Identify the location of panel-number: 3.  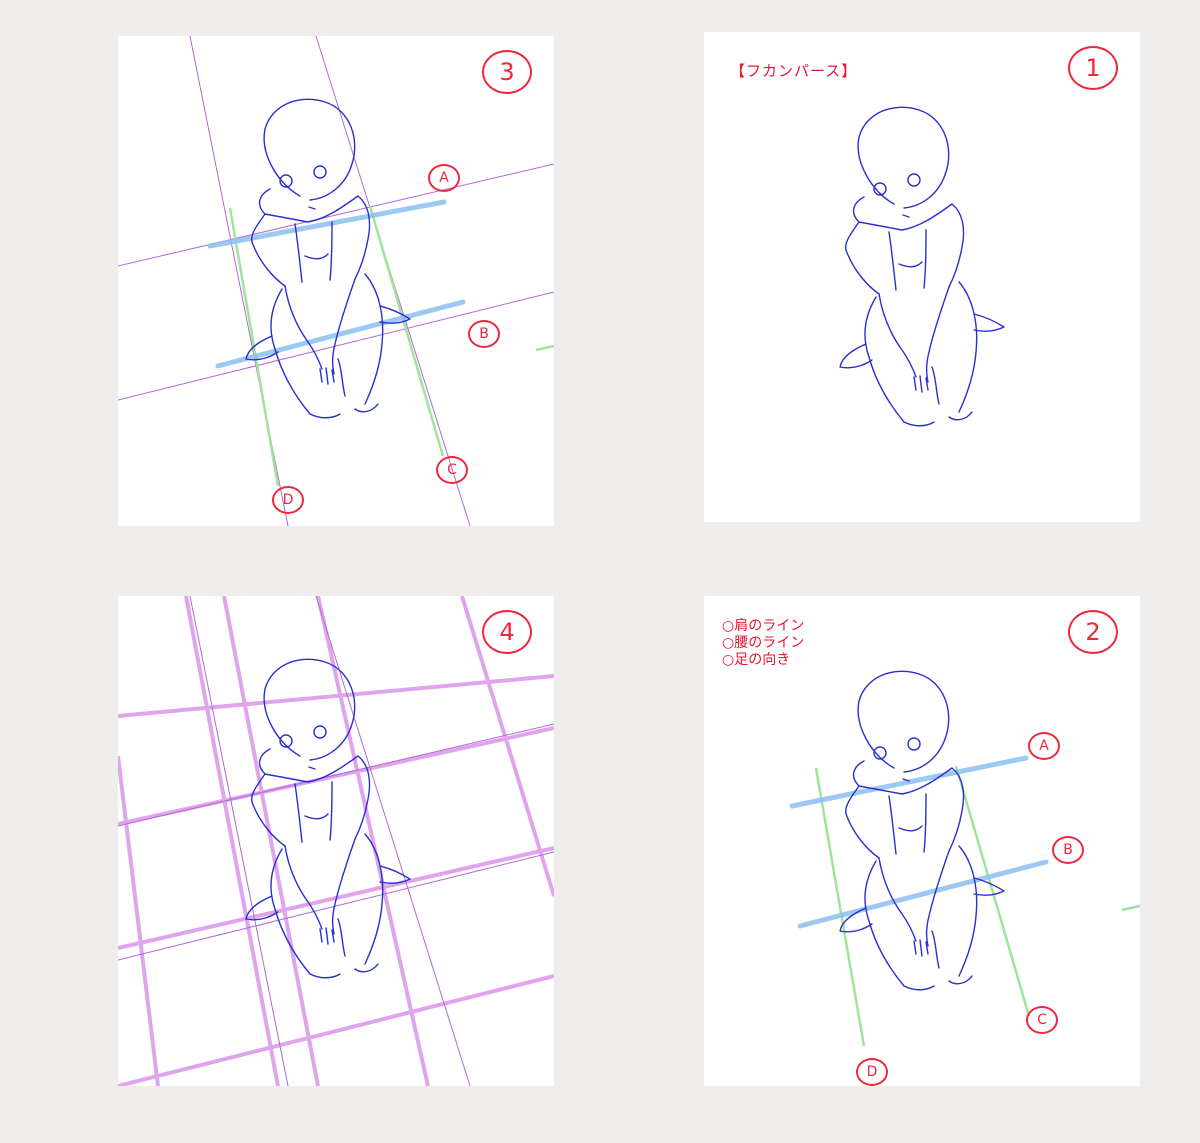
(507, 72).